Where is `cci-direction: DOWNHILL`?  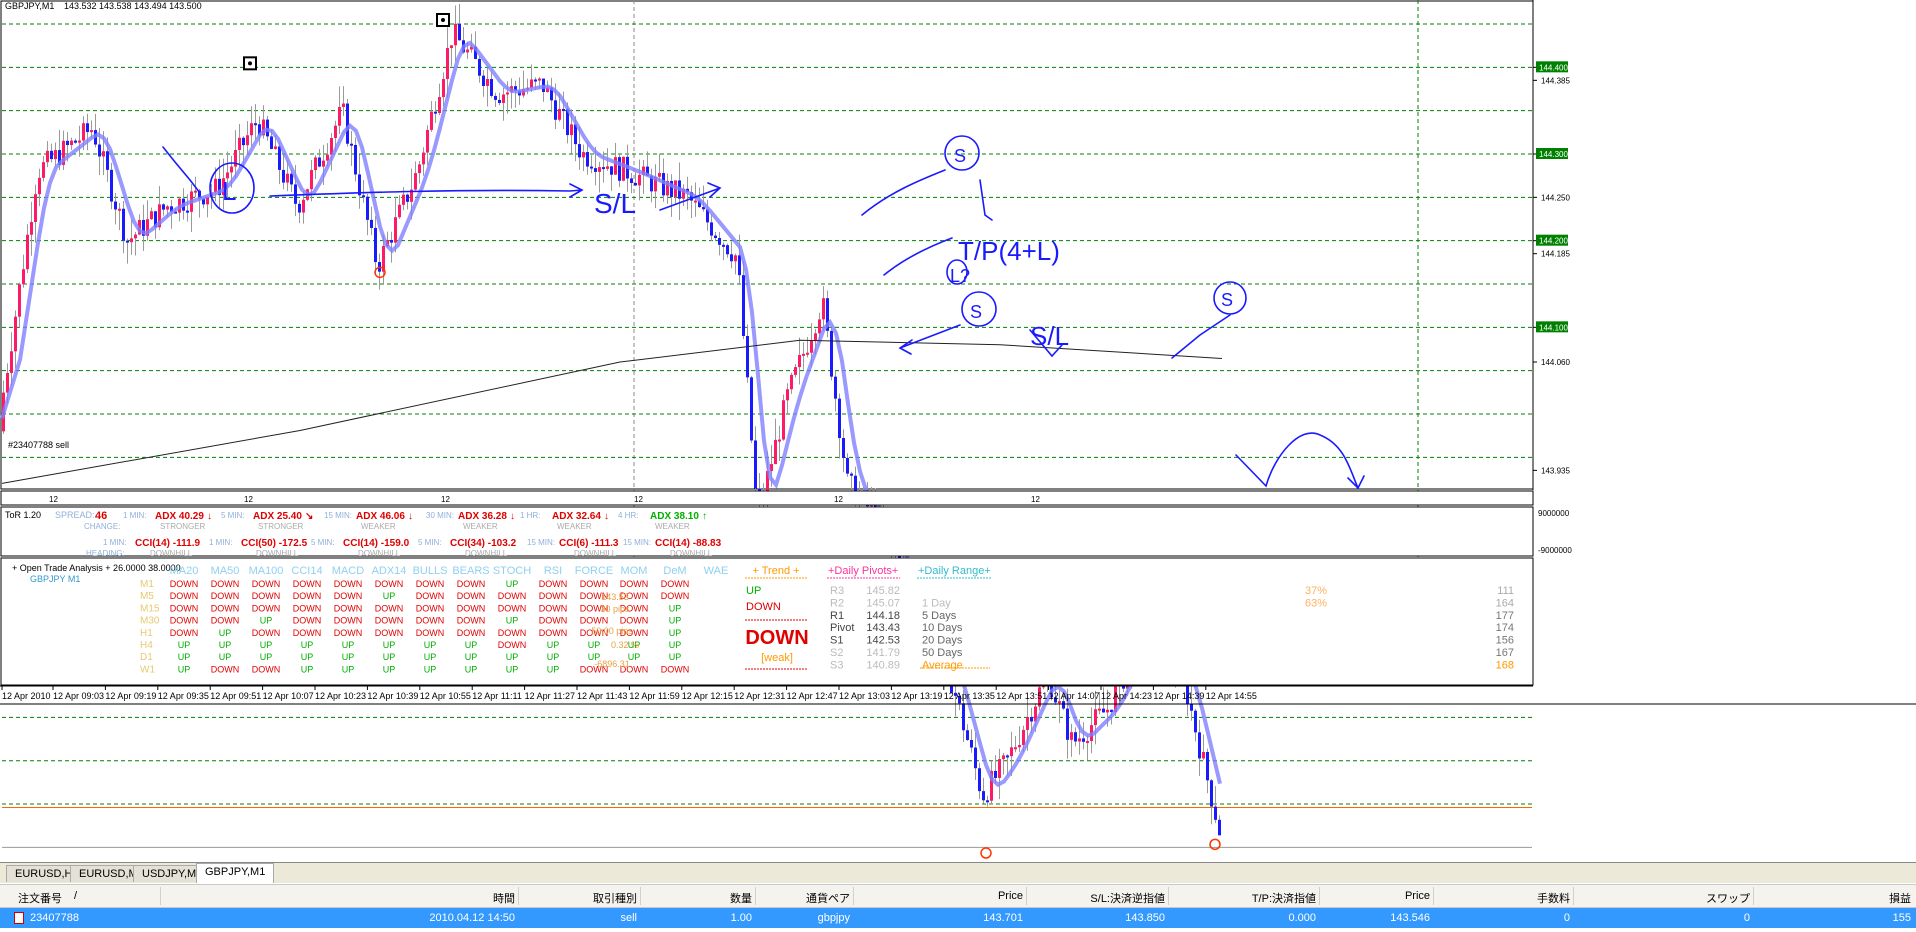
cci-direction: DOWNHILL is located at coordinates (486, 553).